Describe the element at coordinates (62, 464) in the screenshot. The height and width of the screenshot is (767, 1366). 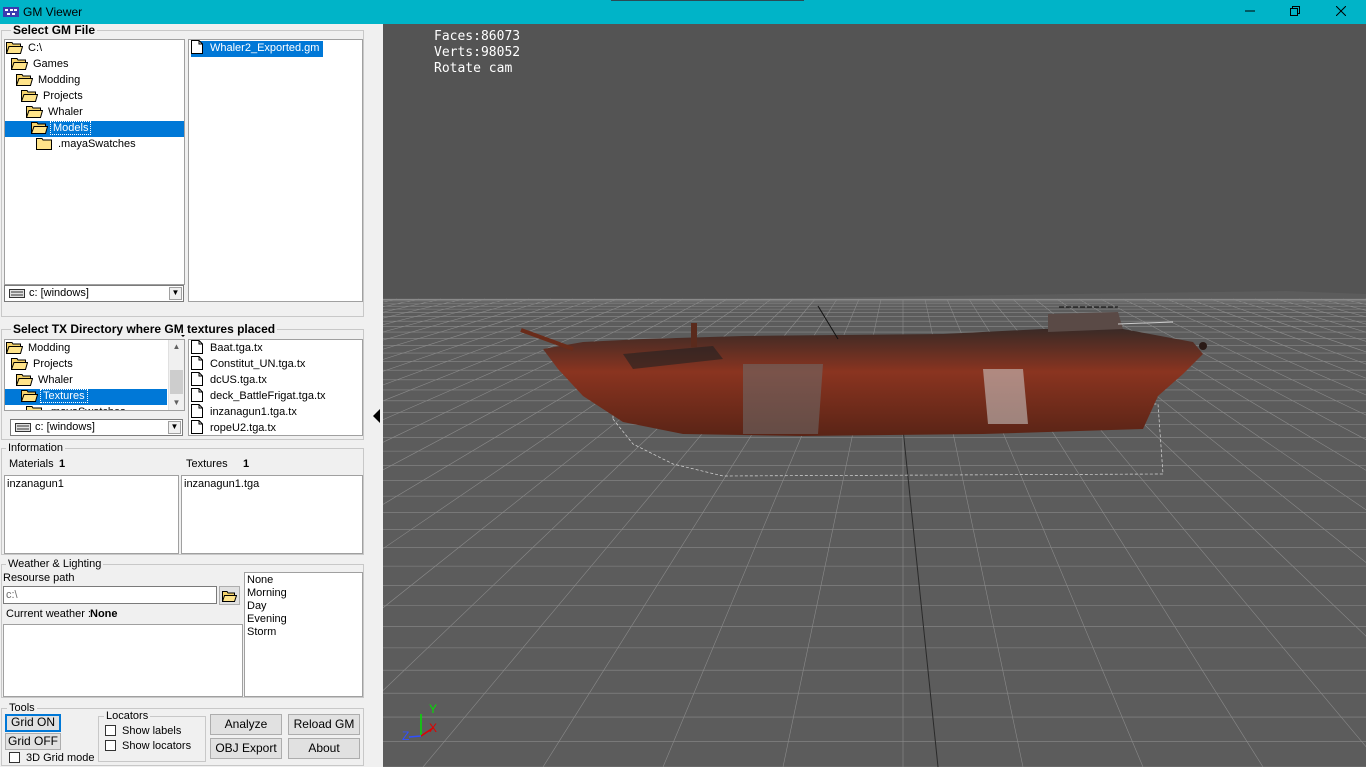
I see `materials-count: 1` at that location.